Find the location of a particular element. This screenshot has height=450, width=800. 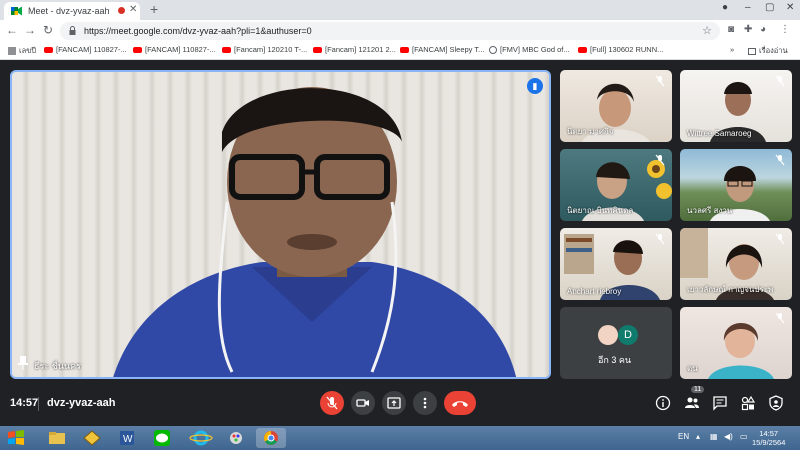

camera-toggle-button is located at coordinates (363, 403).